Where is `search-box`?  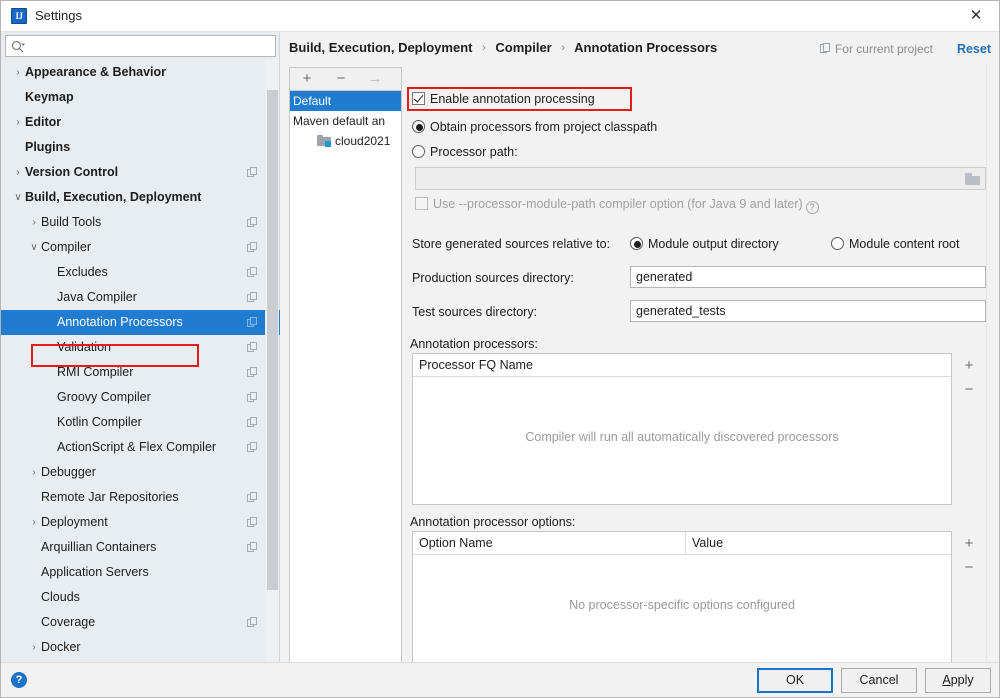
search-box is located at coordinates (140, 46).